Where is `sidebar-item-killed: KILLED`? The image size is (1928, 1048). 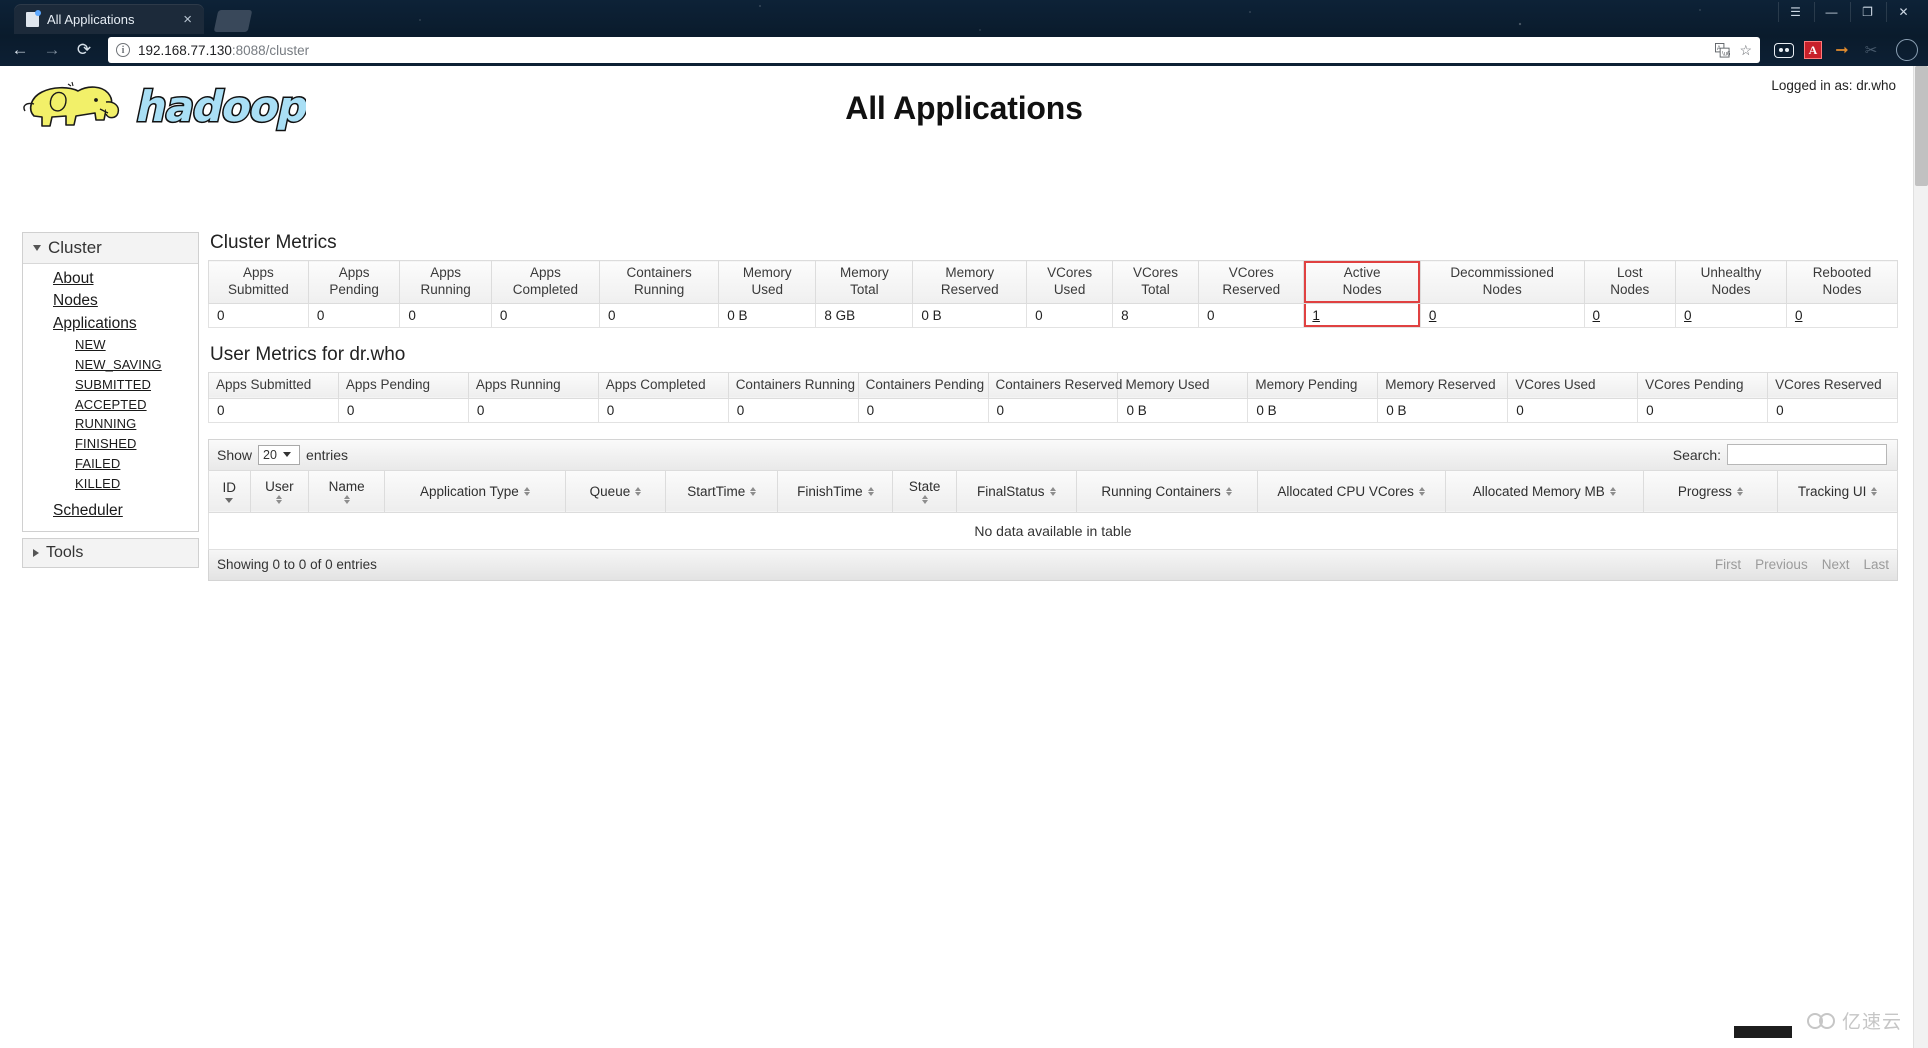
sidebar-item-killed: KILLED is located at coordinates (110, 484).